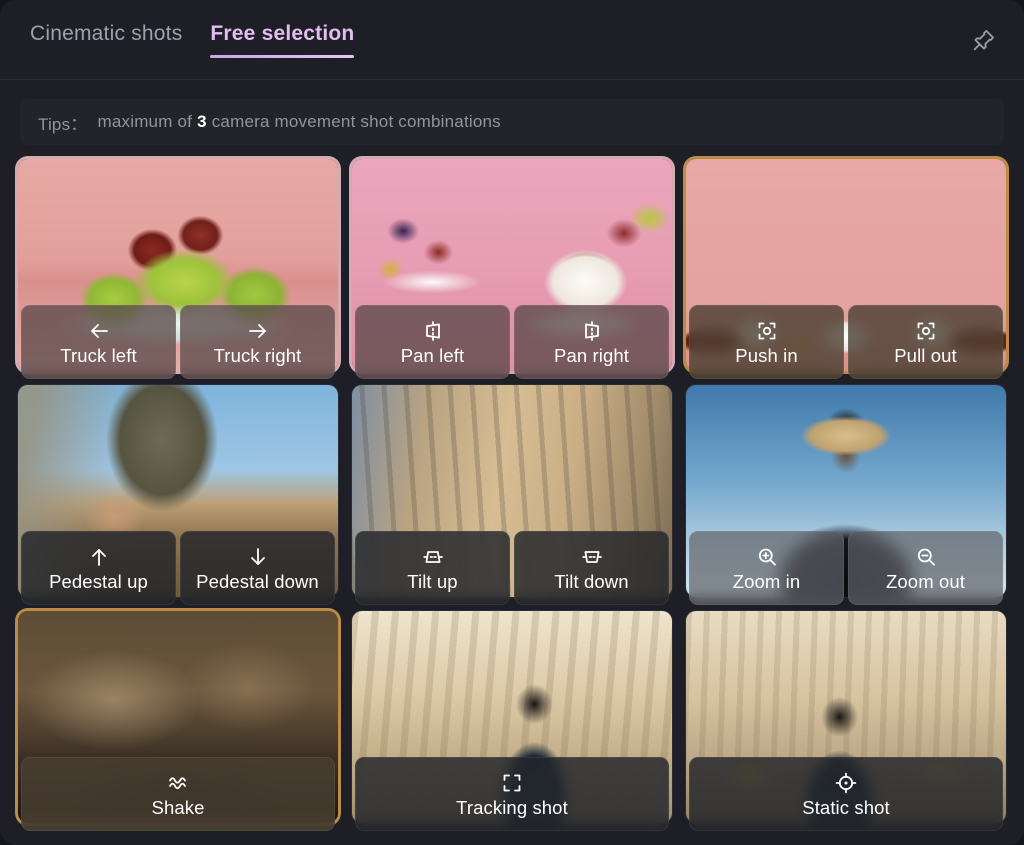 Image resolution: width=1024 pixels, height=845 pixels. I want to click on shot-button-label: Truck right, so click(257, 355).